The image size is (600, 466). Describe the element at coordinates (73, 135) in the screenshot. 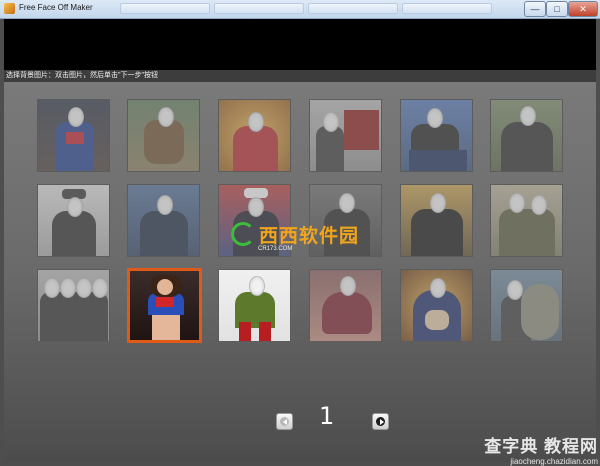

I see `thumbnail-superman` at that location.